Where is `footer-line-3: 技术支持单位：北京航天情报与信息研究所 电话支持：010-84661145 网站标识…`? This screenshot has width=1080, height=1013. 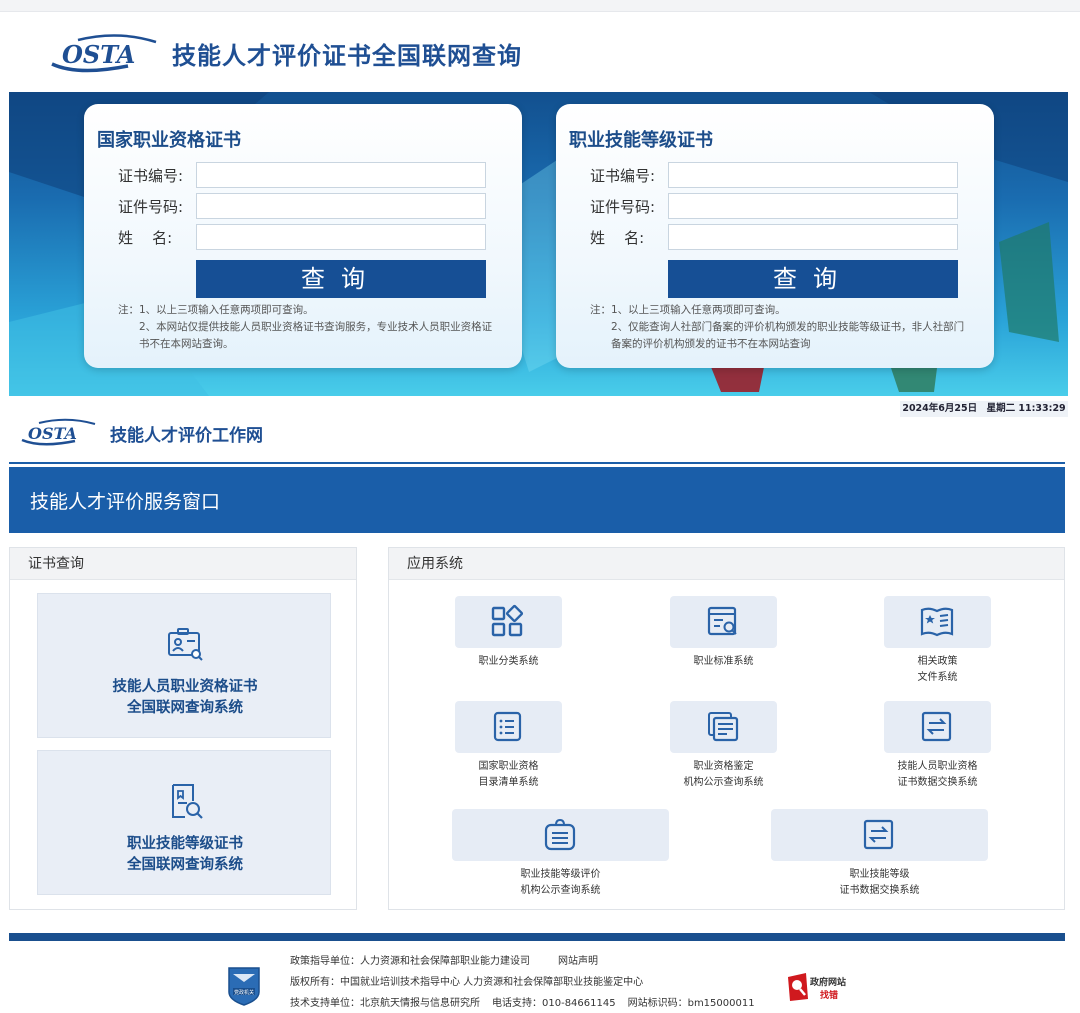 footer-line-3: 技术支持单位：北京航天情报与信息研究所 电话支持：010-84661145 网站标识… is located at coordinates (536, 1001).